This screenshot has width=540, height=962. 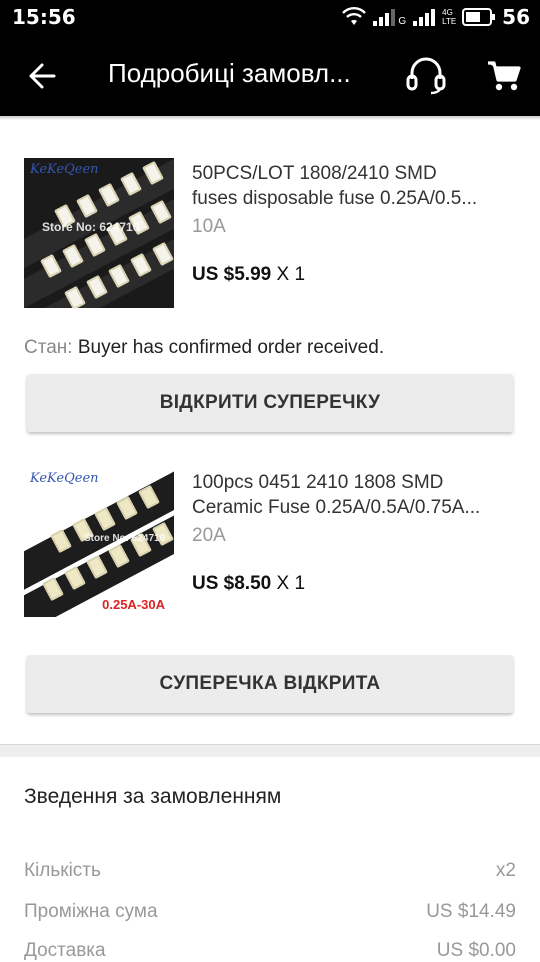 I want to click on support-button, so click(x=426, y=76).